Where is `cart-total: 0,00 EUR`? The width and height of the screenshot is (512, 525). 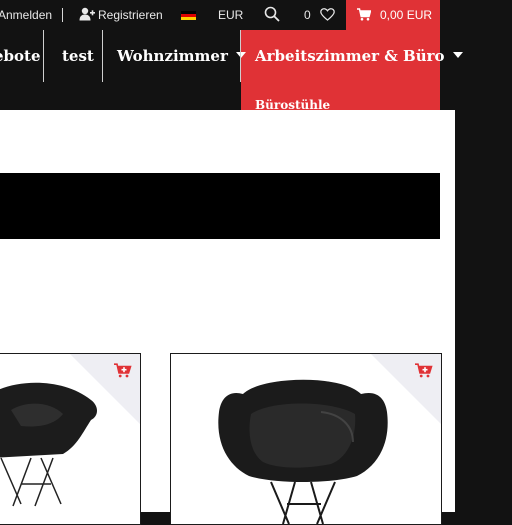 cart-total: 0,00 EUR is located at coordinates (406, 15).